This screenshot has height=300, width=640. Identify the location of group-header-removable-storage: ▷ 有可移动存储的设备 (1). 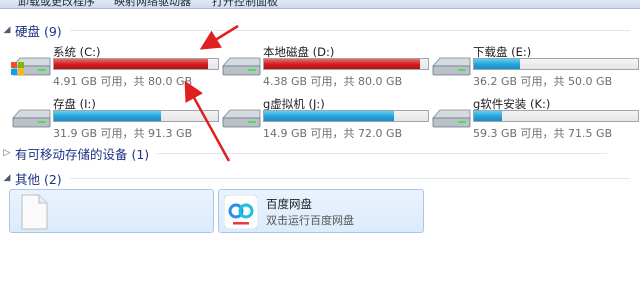
(320, 153).